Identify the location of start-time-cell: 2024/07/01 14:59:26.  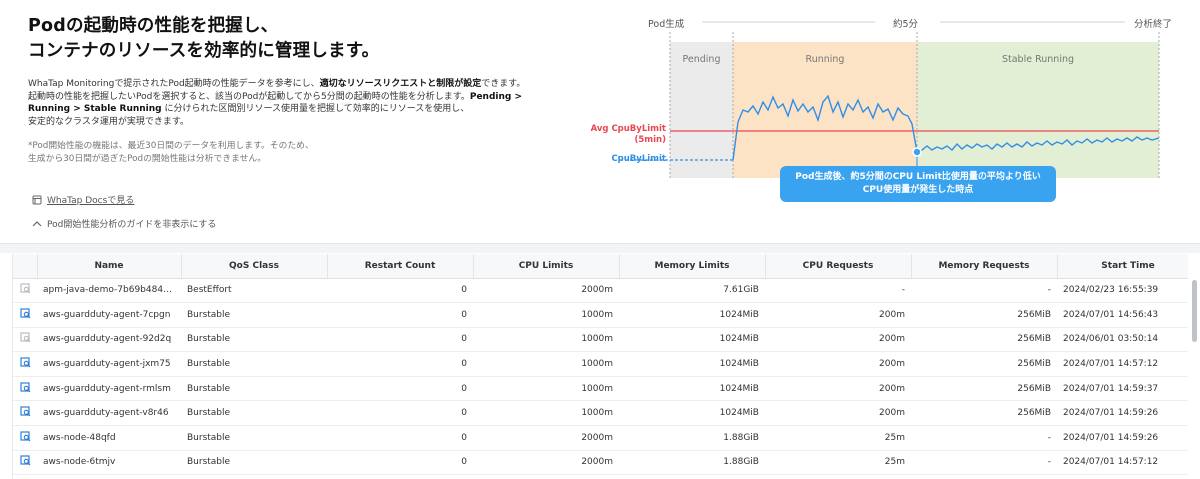
(1122, 438).